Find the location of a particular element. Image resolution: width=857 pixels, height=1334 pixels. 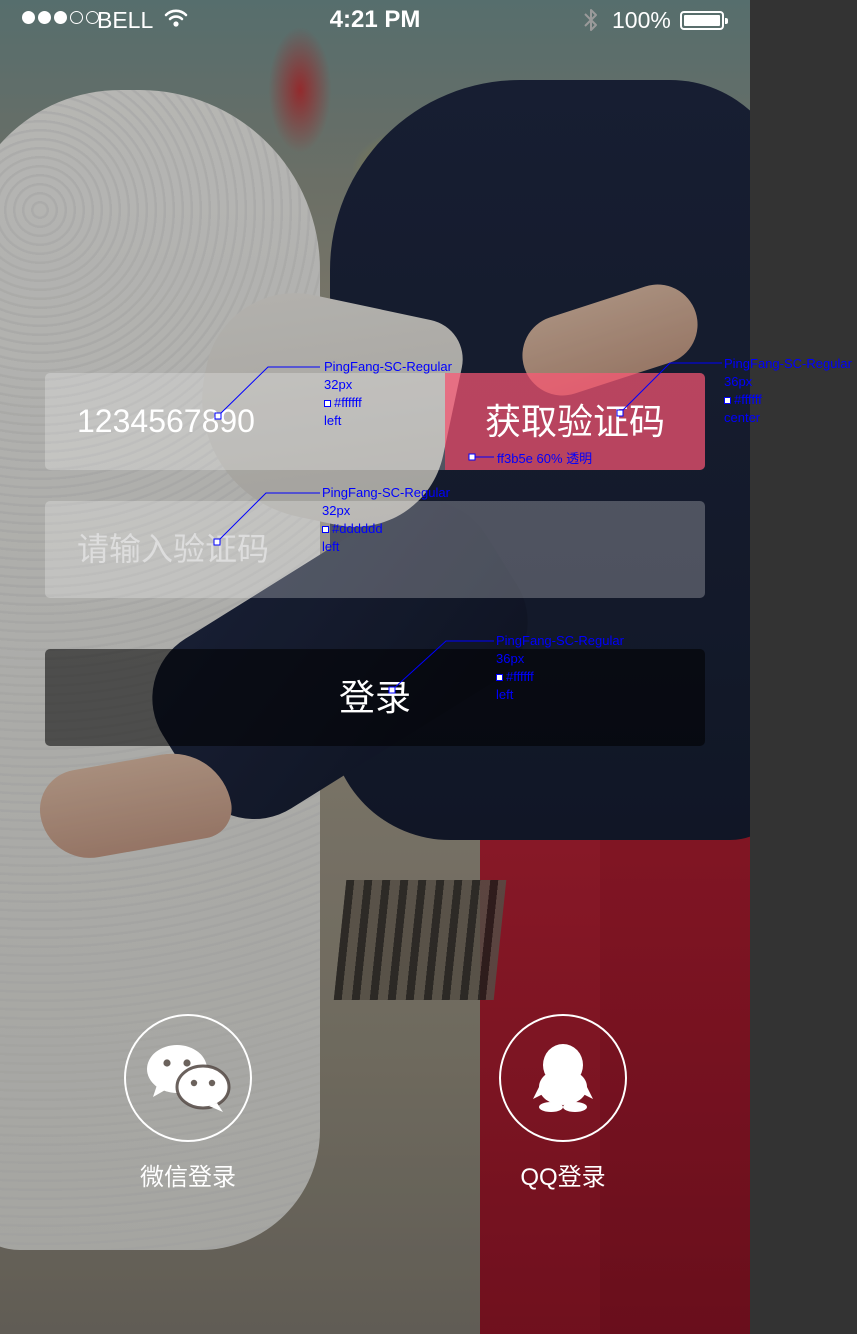

status-bar: BELL 4:21 PM 100% is located at coordinates (375, 20).